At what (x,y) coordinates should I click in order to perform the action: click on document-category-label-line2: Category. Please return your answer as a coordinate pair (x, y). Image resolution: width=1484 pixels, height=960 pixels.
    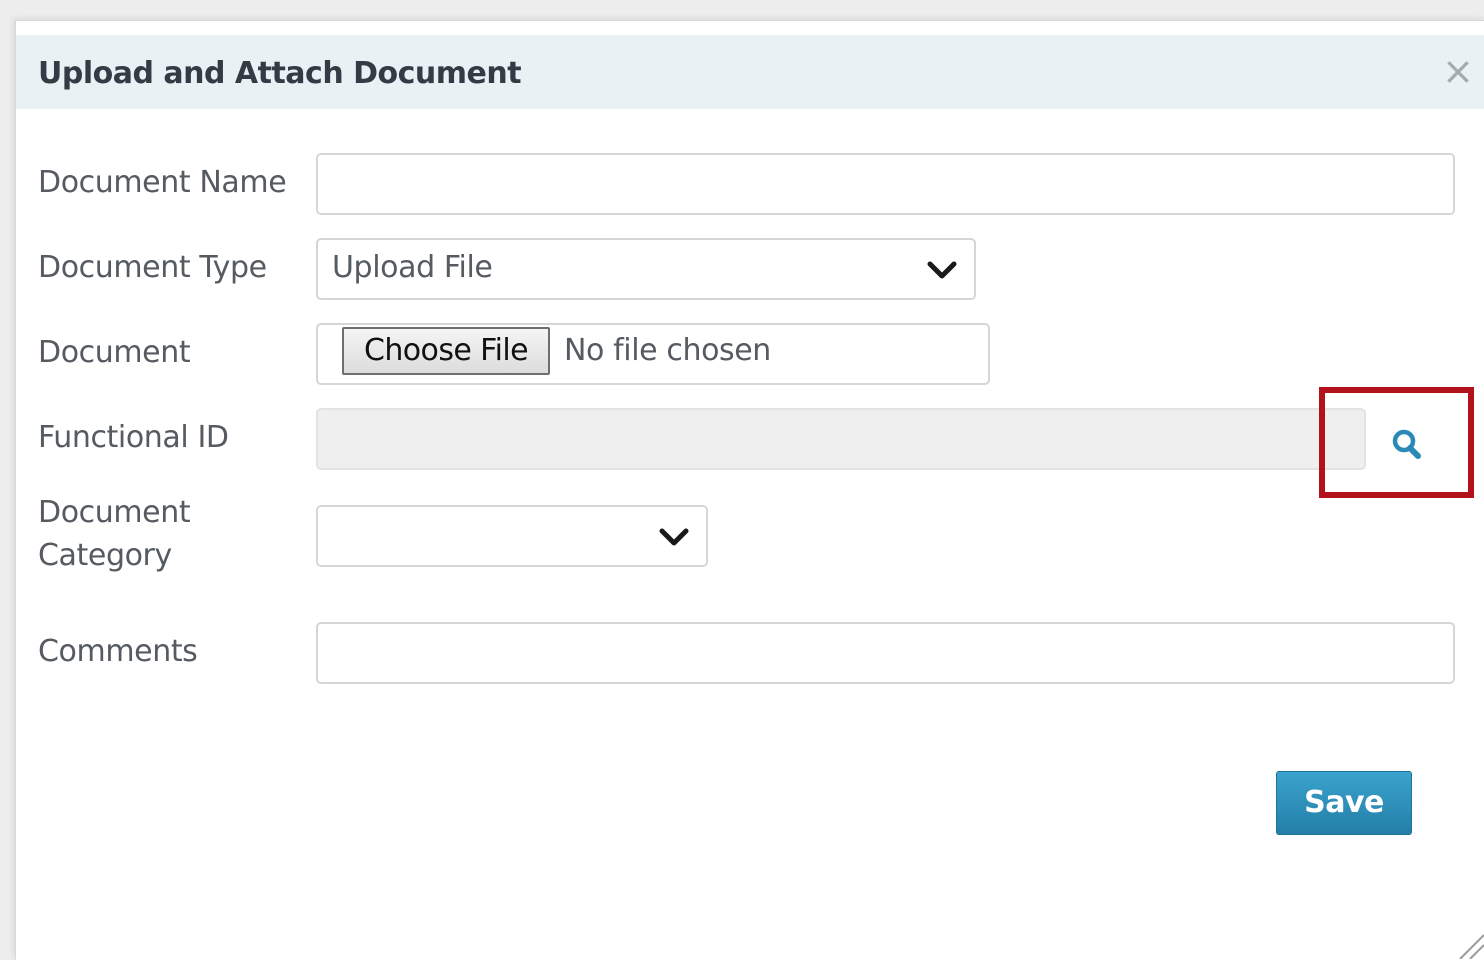
    Looking at the image, I should click on (105, 555).